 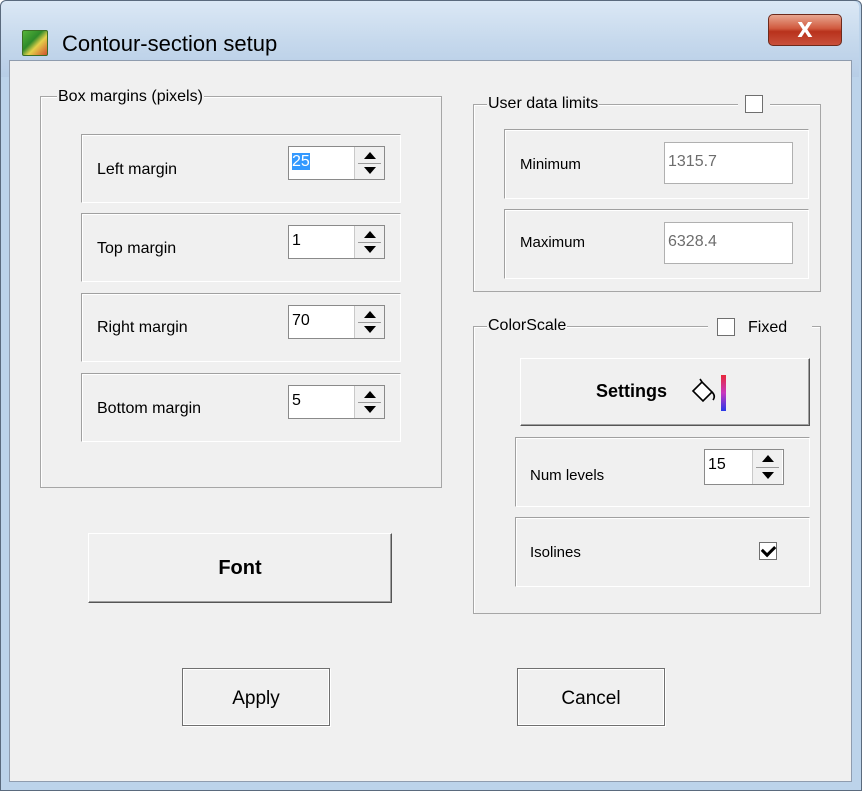 I want to click on window-title: Contour-section setup, so click(x=170, y=43).